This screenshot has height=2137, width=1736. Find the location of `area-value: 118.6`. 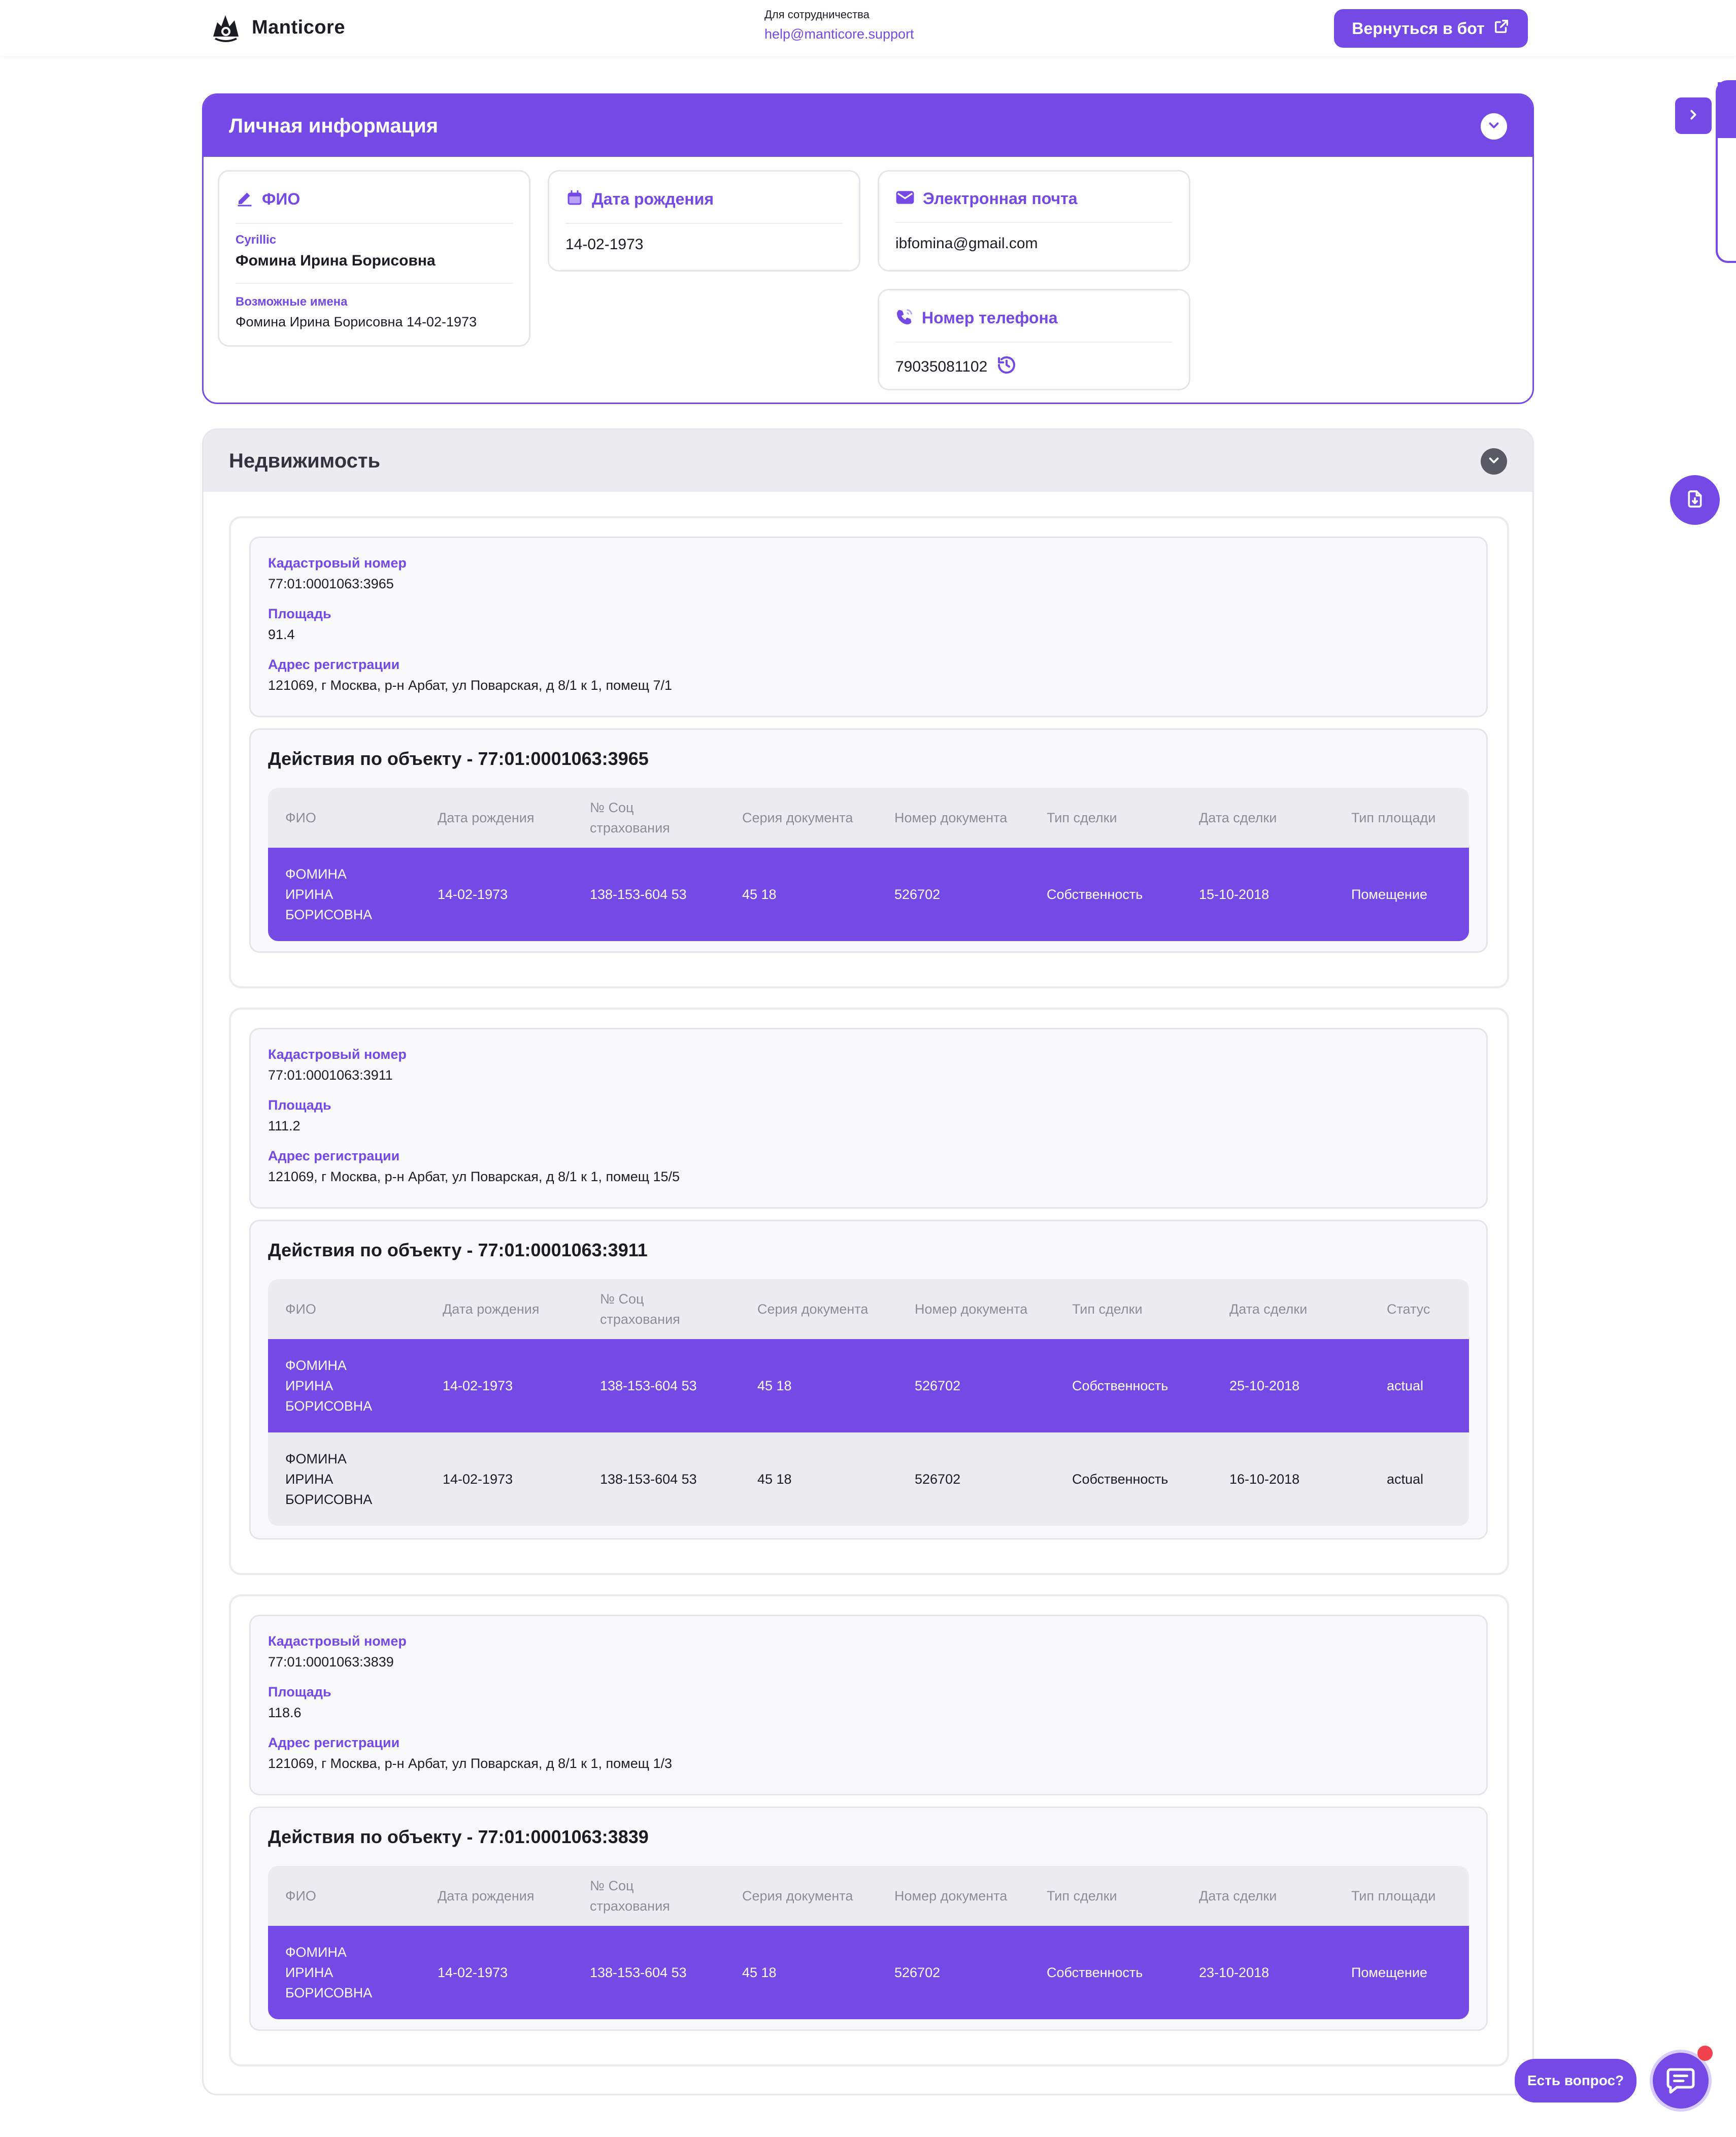

area-value: 118.6 is located at coordinates (285, 1712).